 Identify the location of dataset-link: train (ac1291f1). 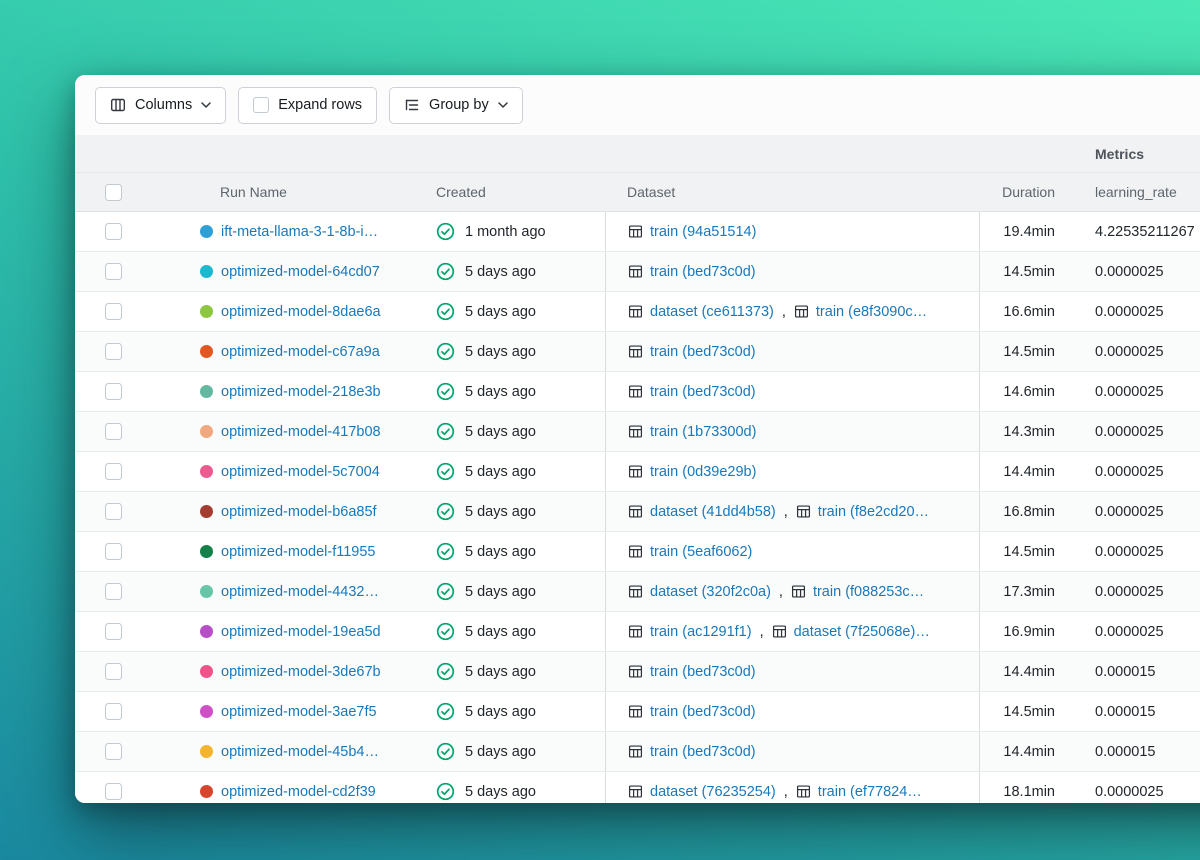
(701, 632).